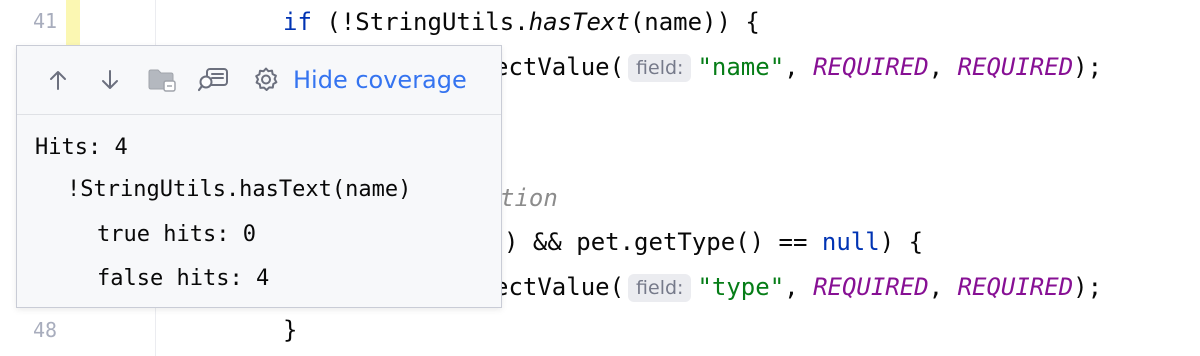  Describe the element at coordinates (901, 242) in the screenshot. I see `code-text: ) {` at that location.